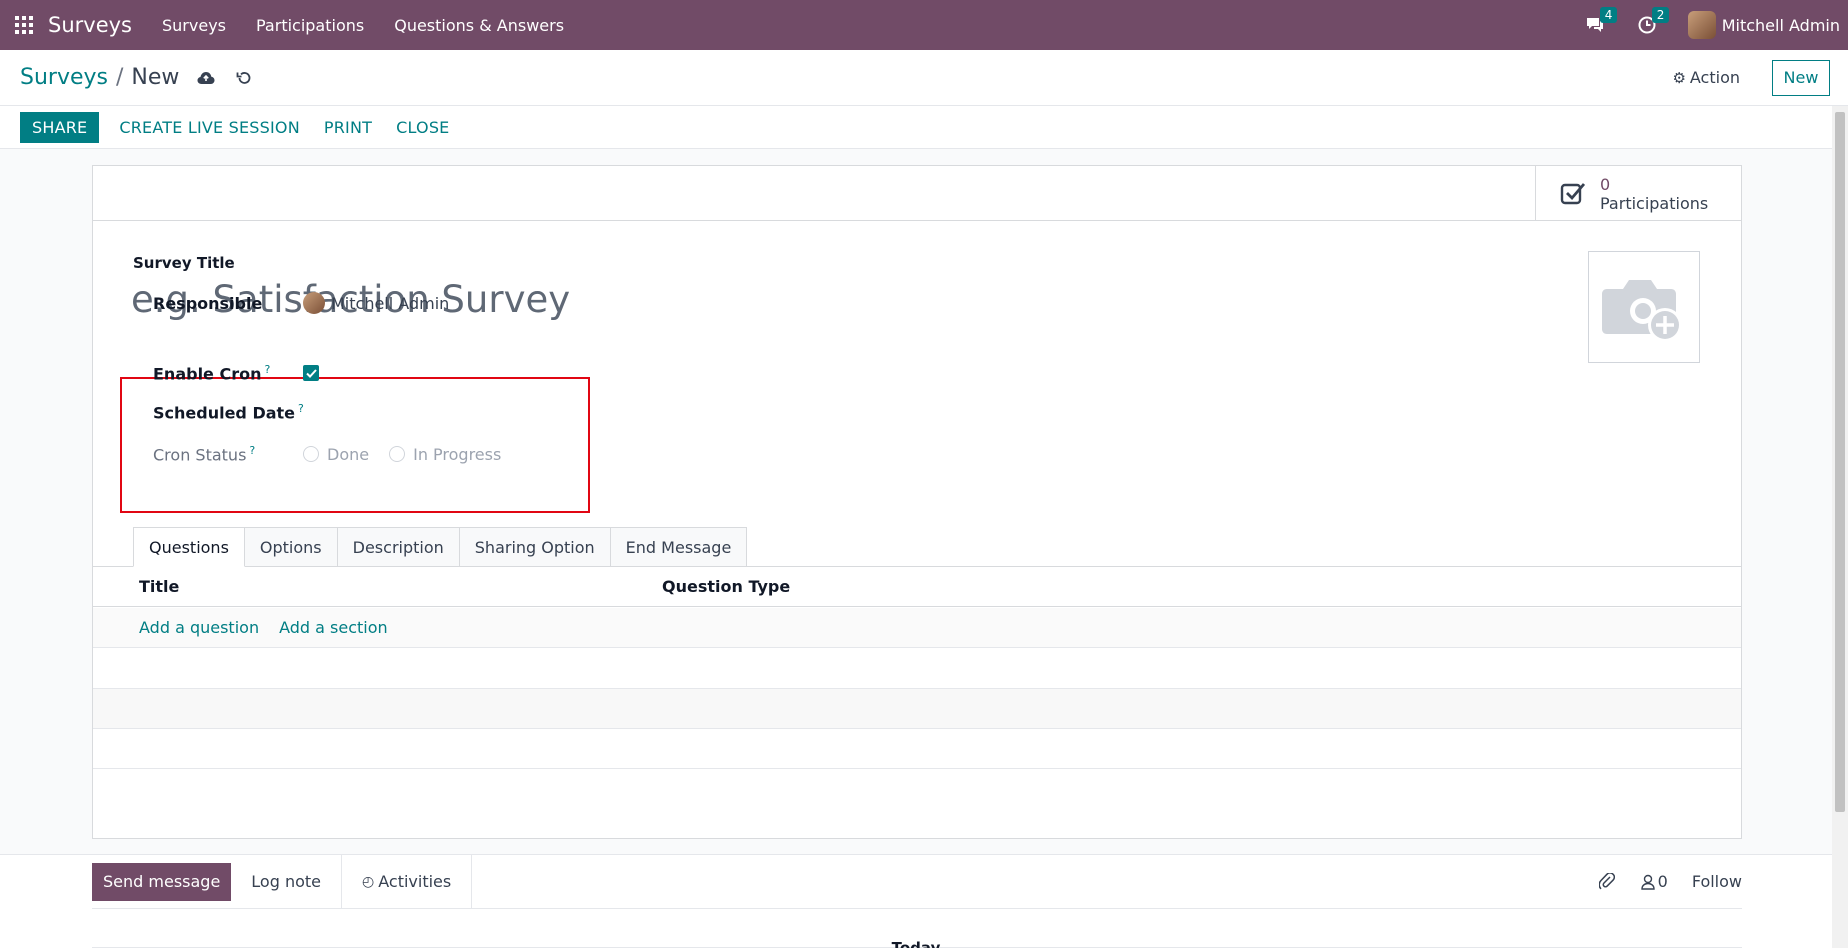 This screenshot has width=1848, height=948. I want to click on action-menu-button: ⚙ Action, so click(1706, 77).